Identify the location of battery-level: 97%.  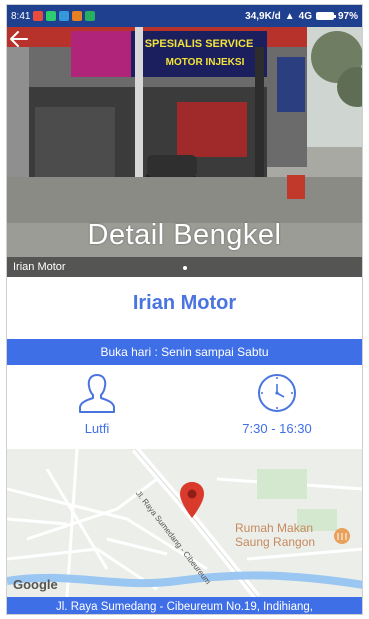
(347, 16).